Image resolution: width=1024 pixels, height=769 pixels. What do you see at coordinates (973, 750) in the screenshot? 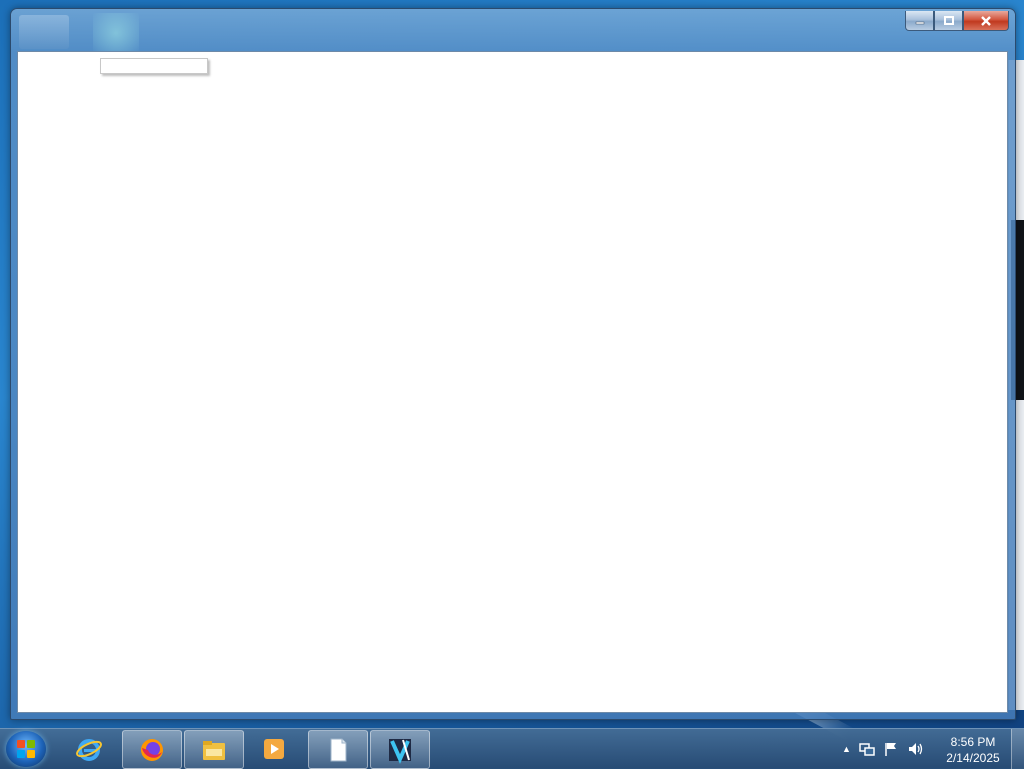
I see `taskbar-clock: 8:56 PM 2/14/2025` at bounding box center [973, 750].